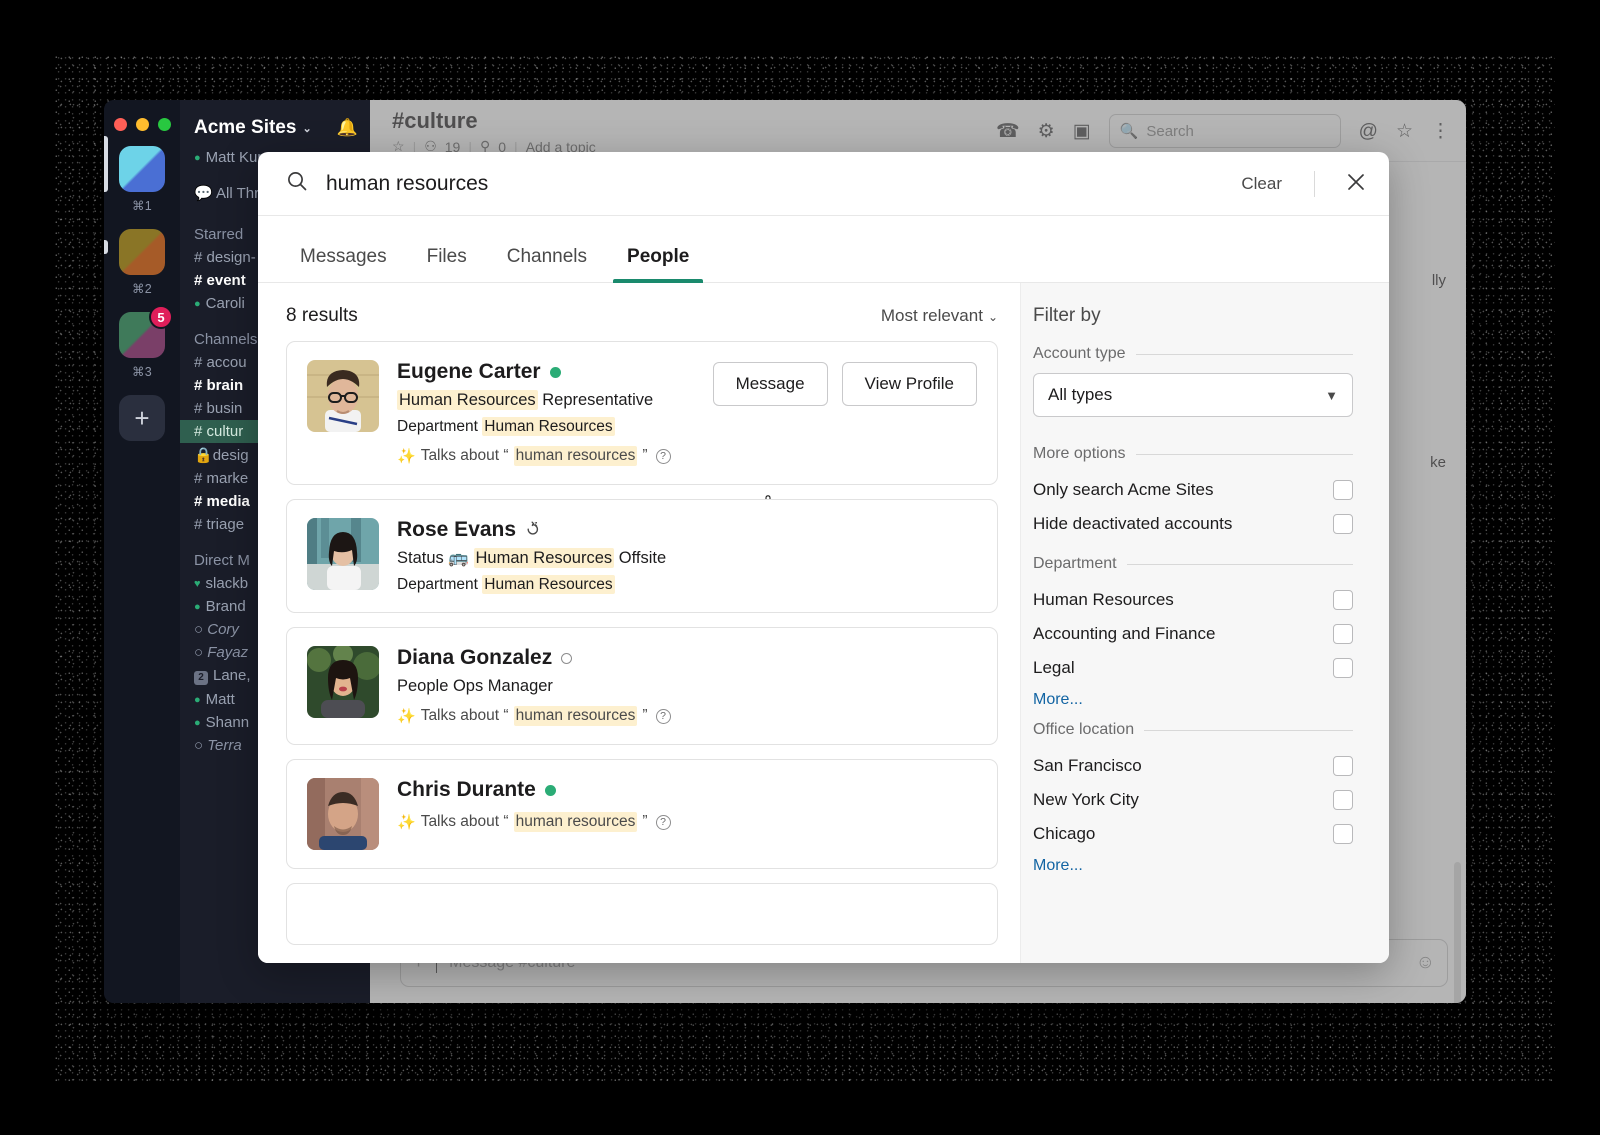  I want to click on clear-search-button: Clear, so click(1261, 184).